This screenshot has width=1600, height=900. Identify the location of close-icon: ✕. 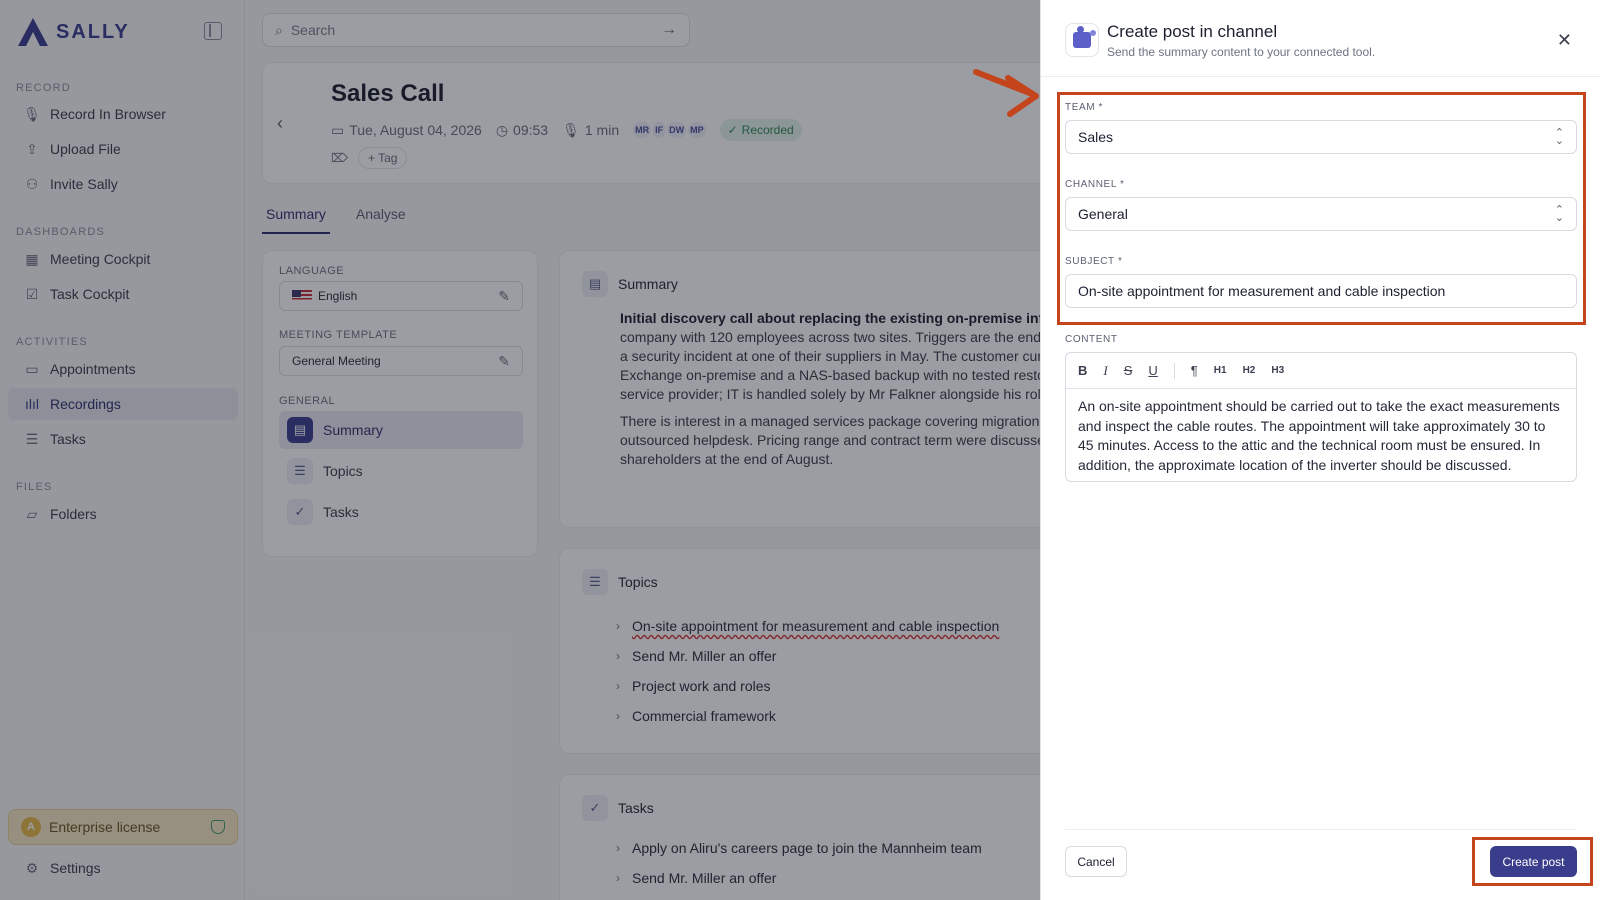
(1564, 40).